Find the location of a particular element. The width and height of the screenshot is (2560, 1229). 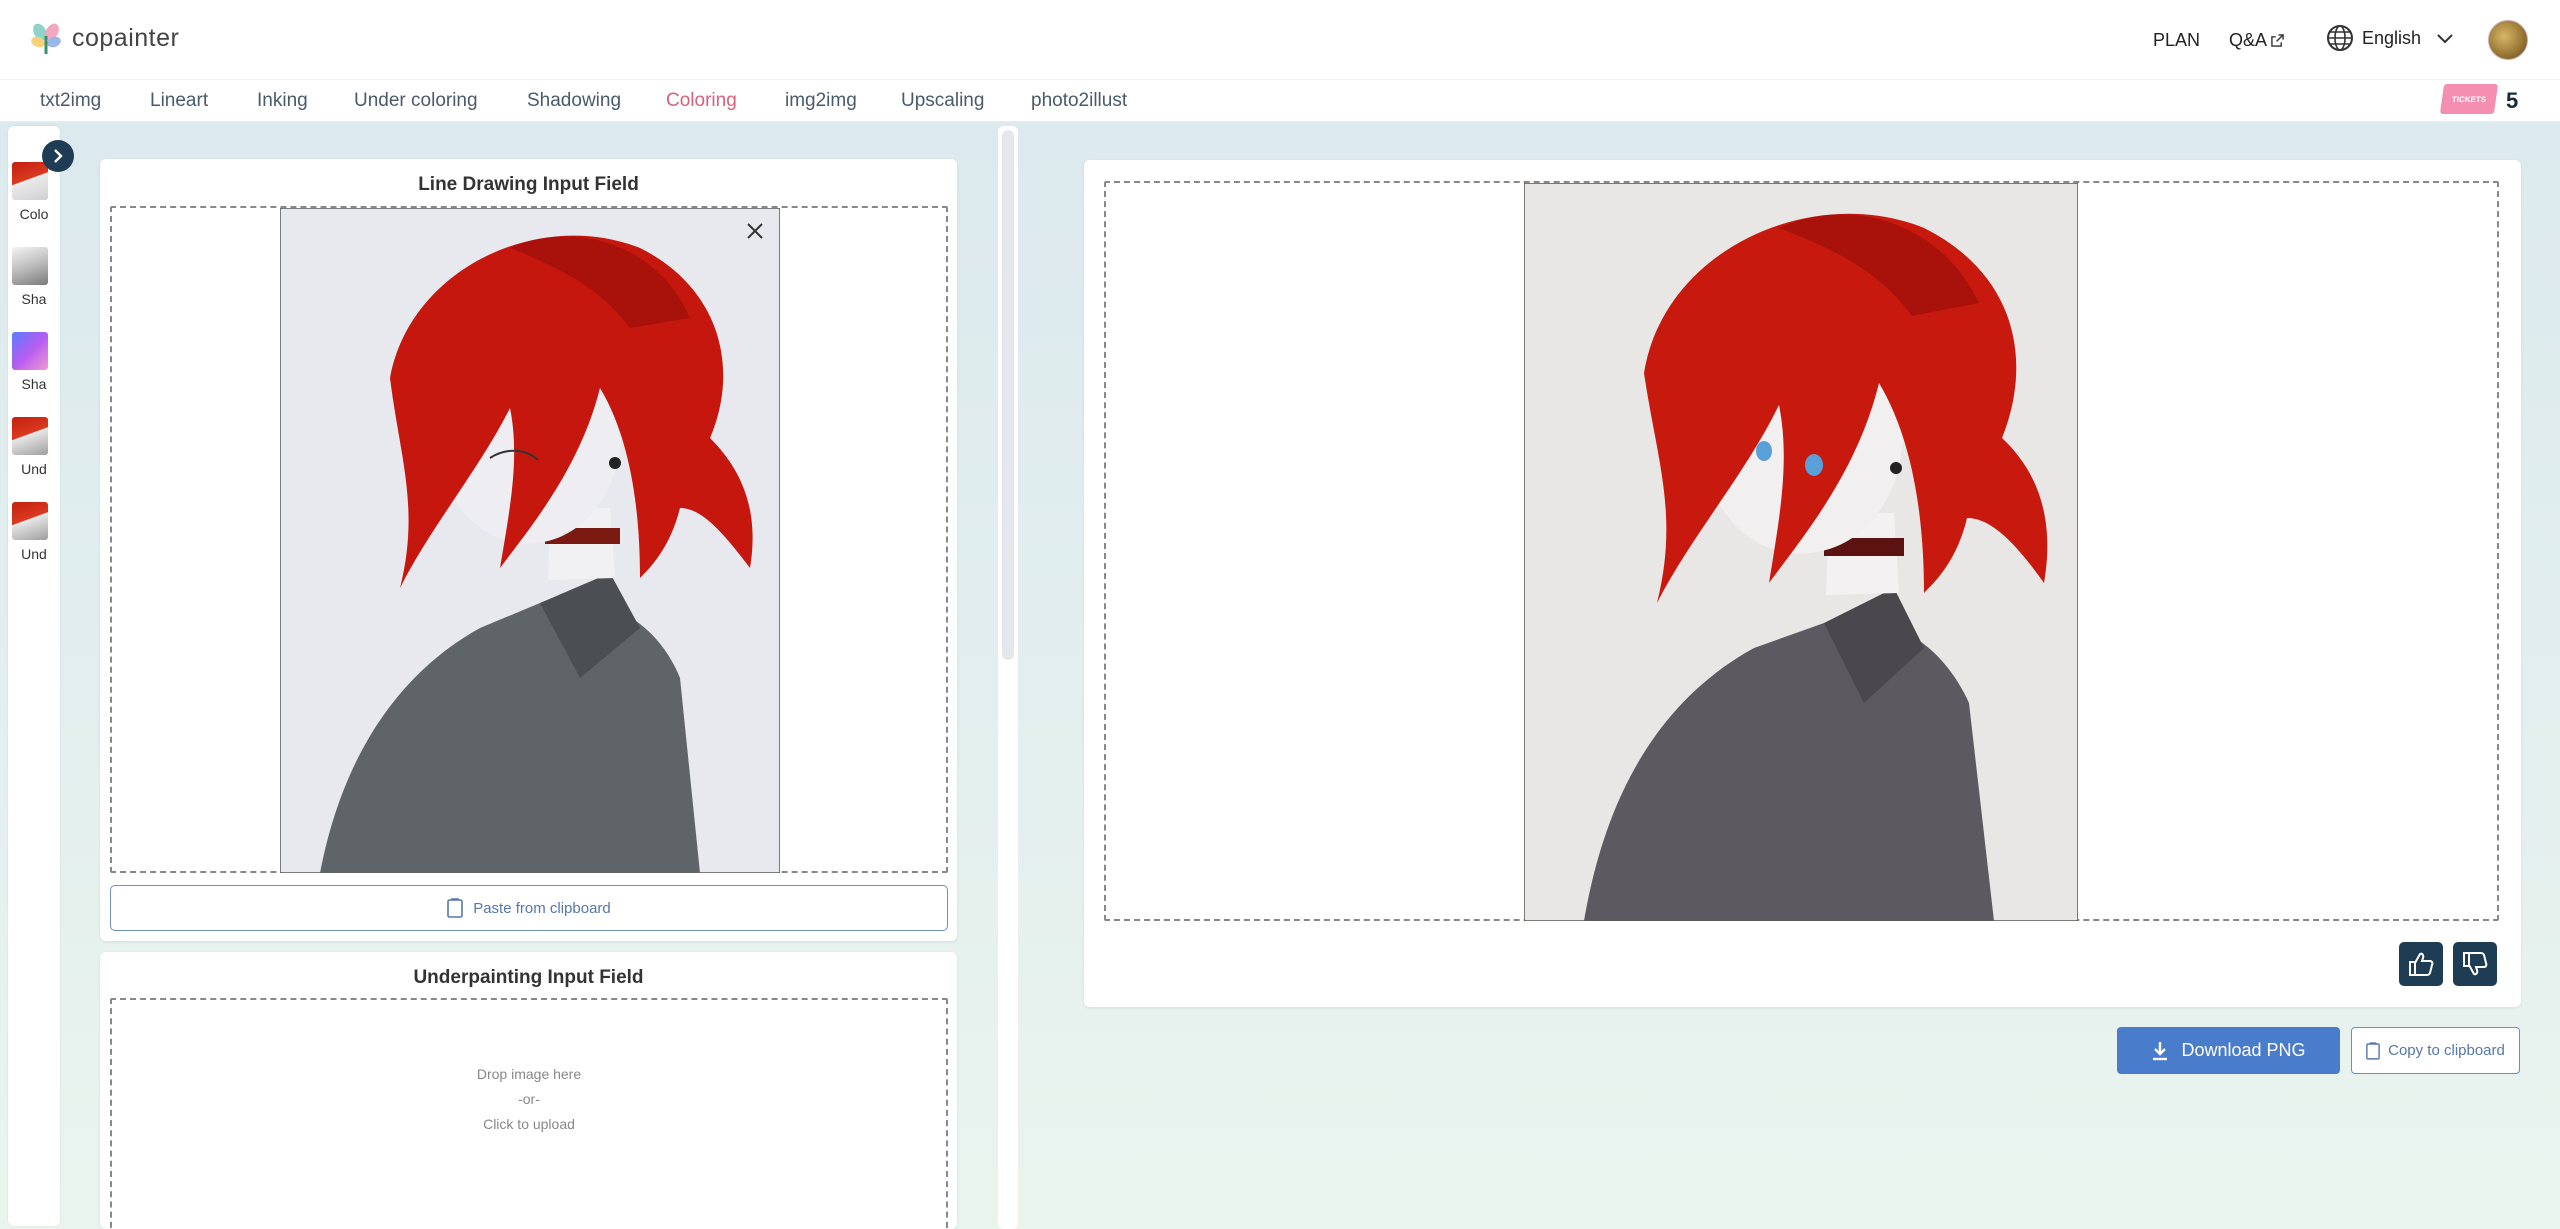

tab-lineart: Lineart is located at coordinates (179, 101).